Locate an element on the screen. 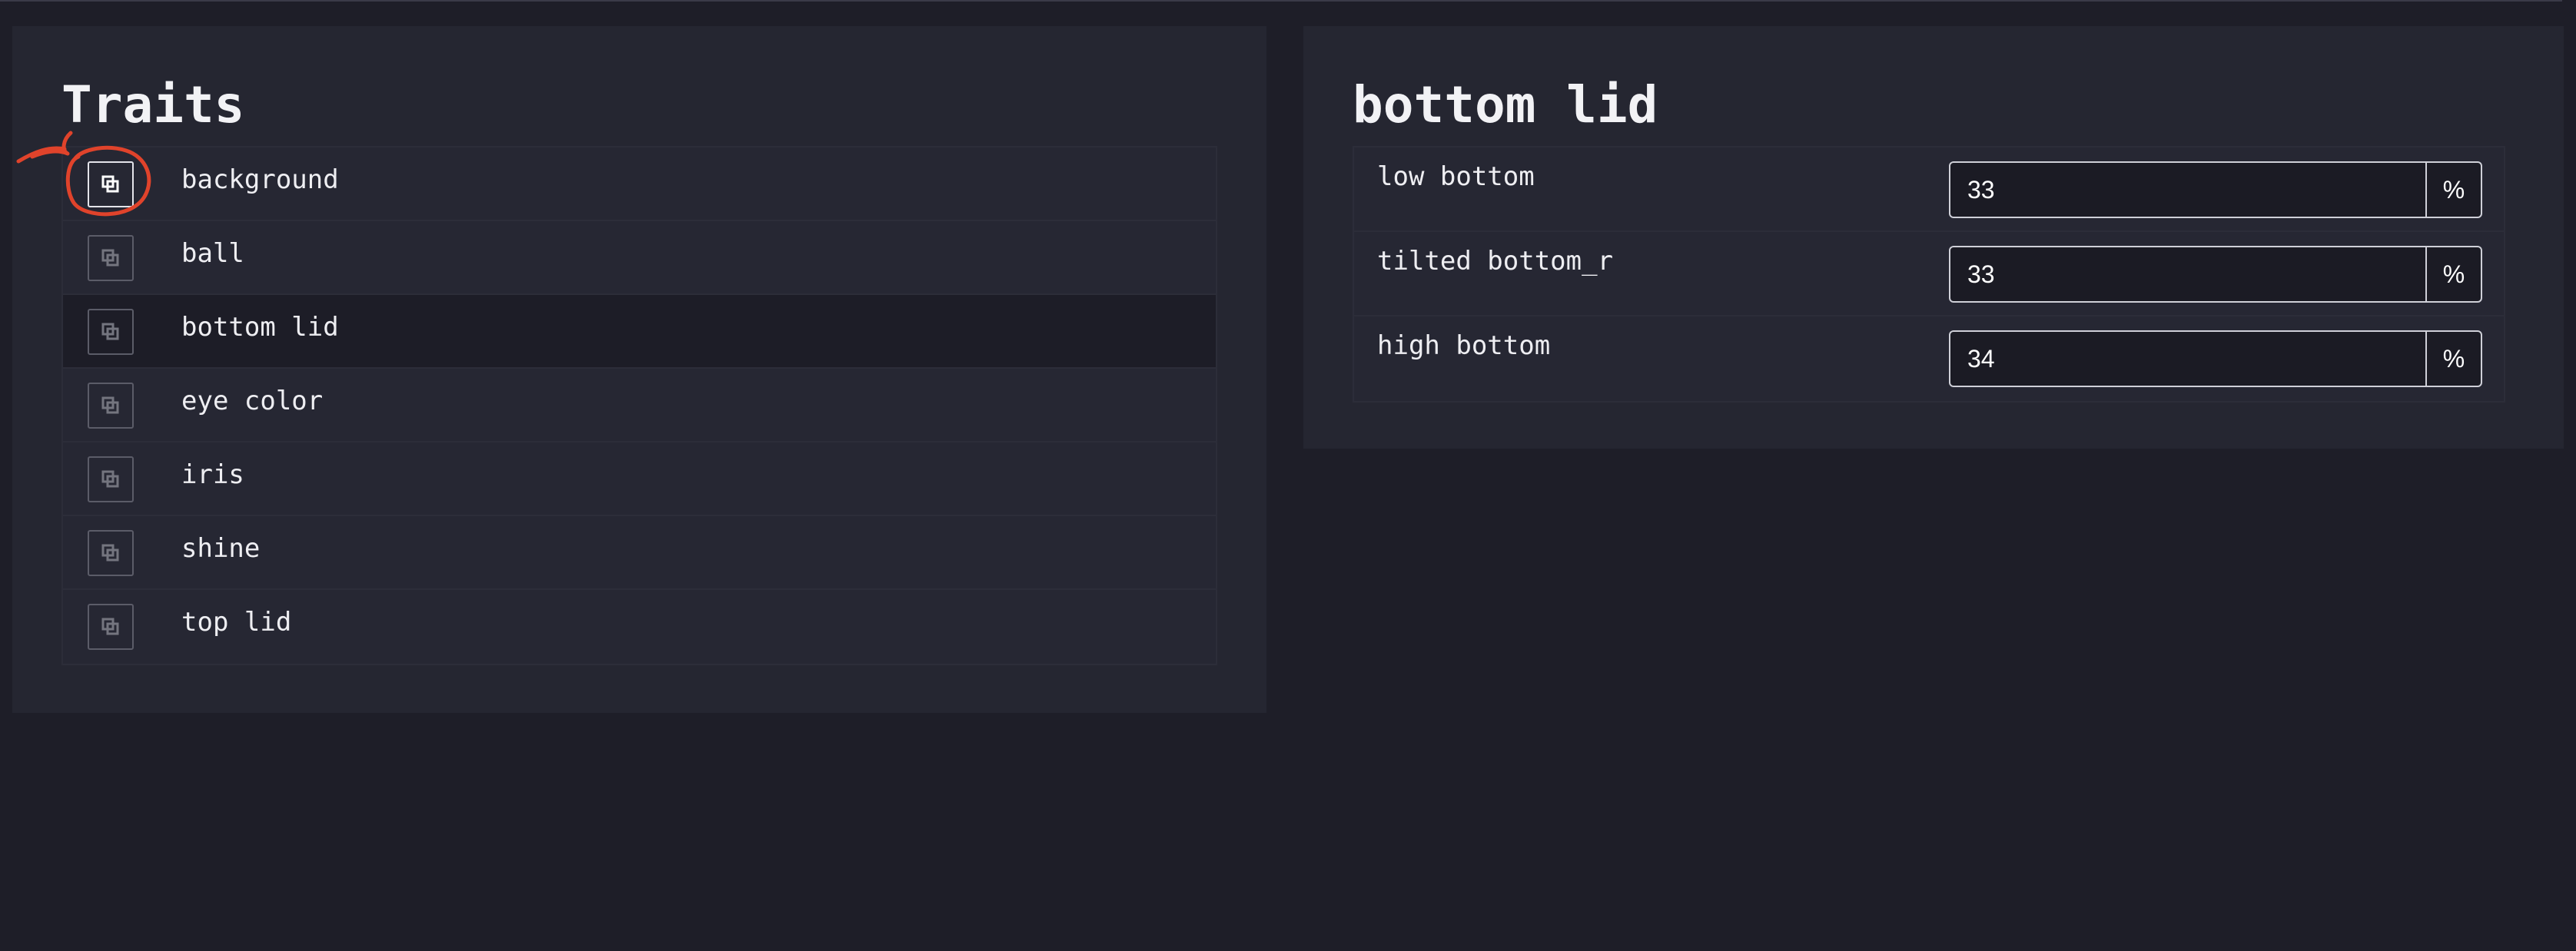  trait-label: background is located at coordinates (260, 179).